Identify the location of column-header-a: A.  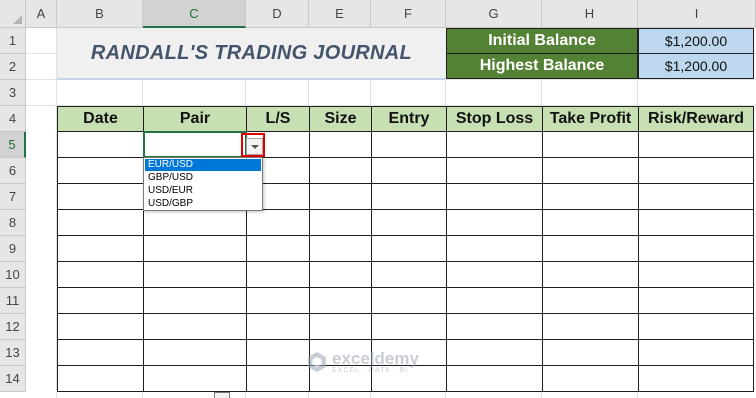
(41, 14).